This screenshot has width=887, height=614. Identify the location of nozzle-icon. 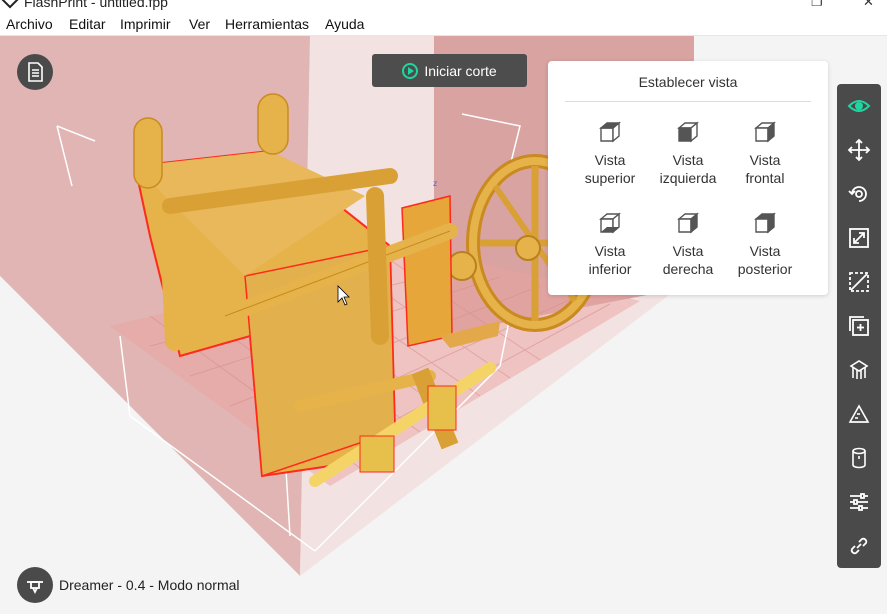
(35, 588).